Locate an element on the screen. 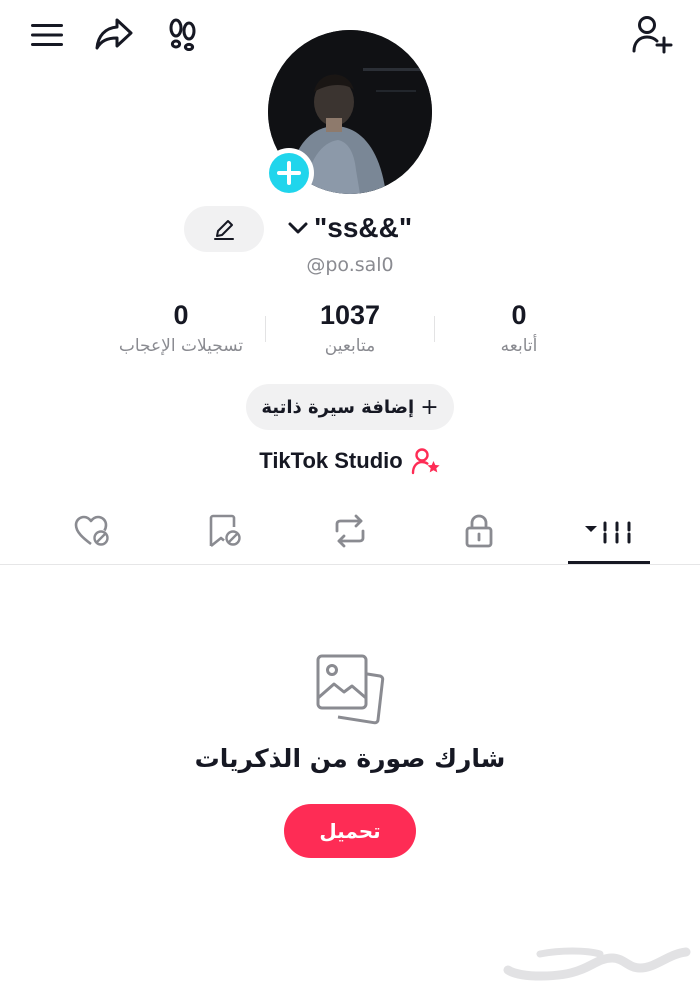 This screenshot has height=990, width=700. repost-icon is located at coordinates (350, 531).